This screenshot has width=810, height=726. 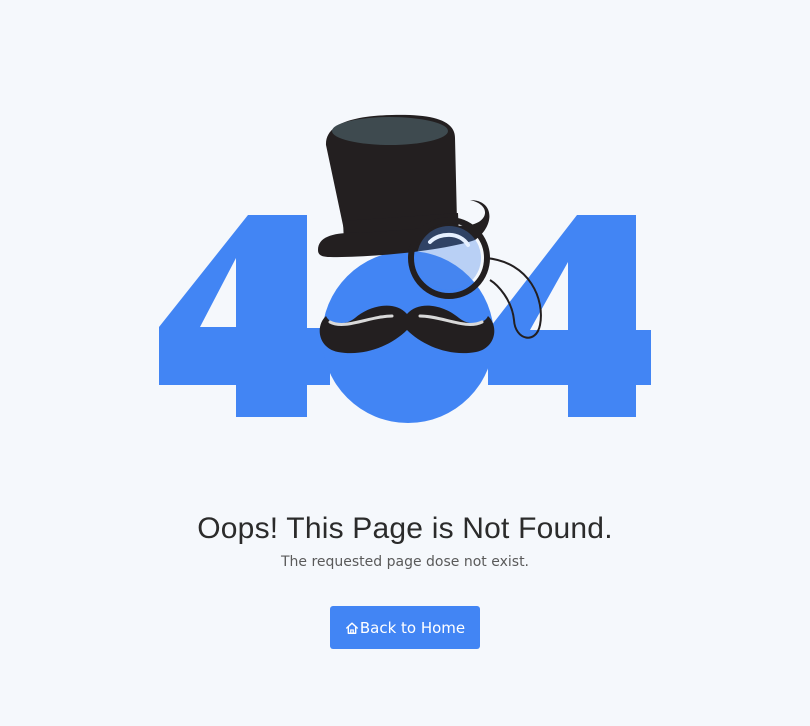 I want to click on digit-four-left, so click(x=244, y=316).